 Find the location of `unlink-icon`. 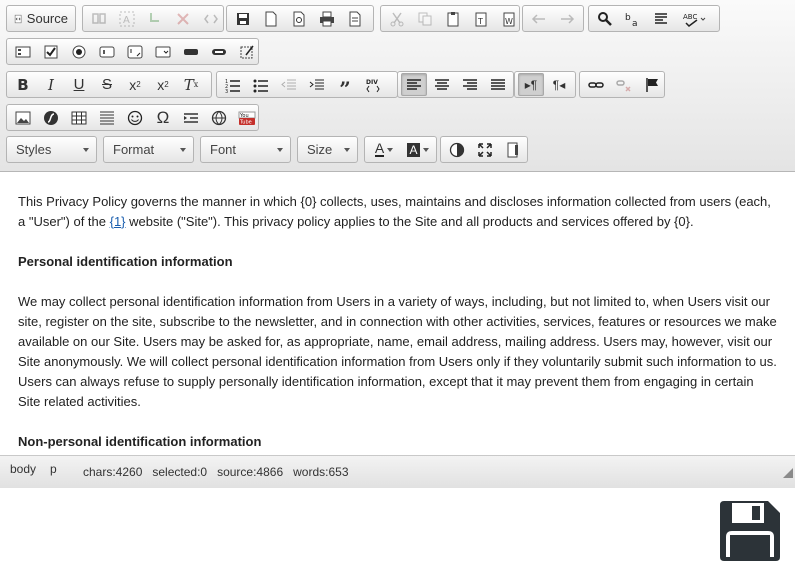

unlink-icon is located at coordinates (624, 84).